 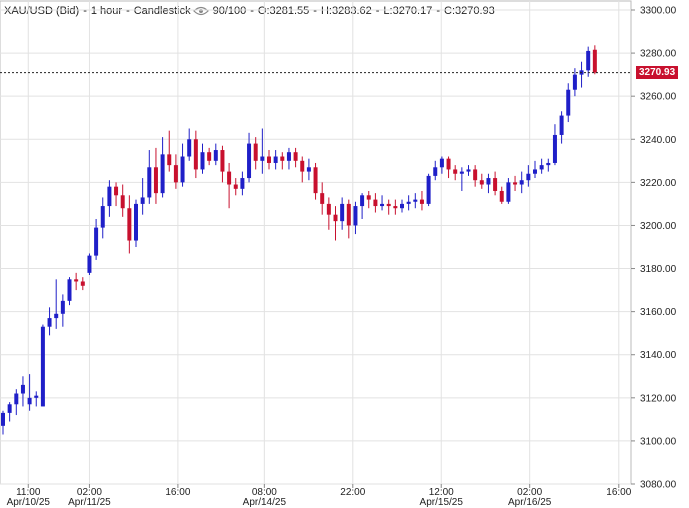 What do you see at coordinates (658, 269) in the screenshot?
I see `y-tick-label: 3180.00` at bounding box center [658, 269].